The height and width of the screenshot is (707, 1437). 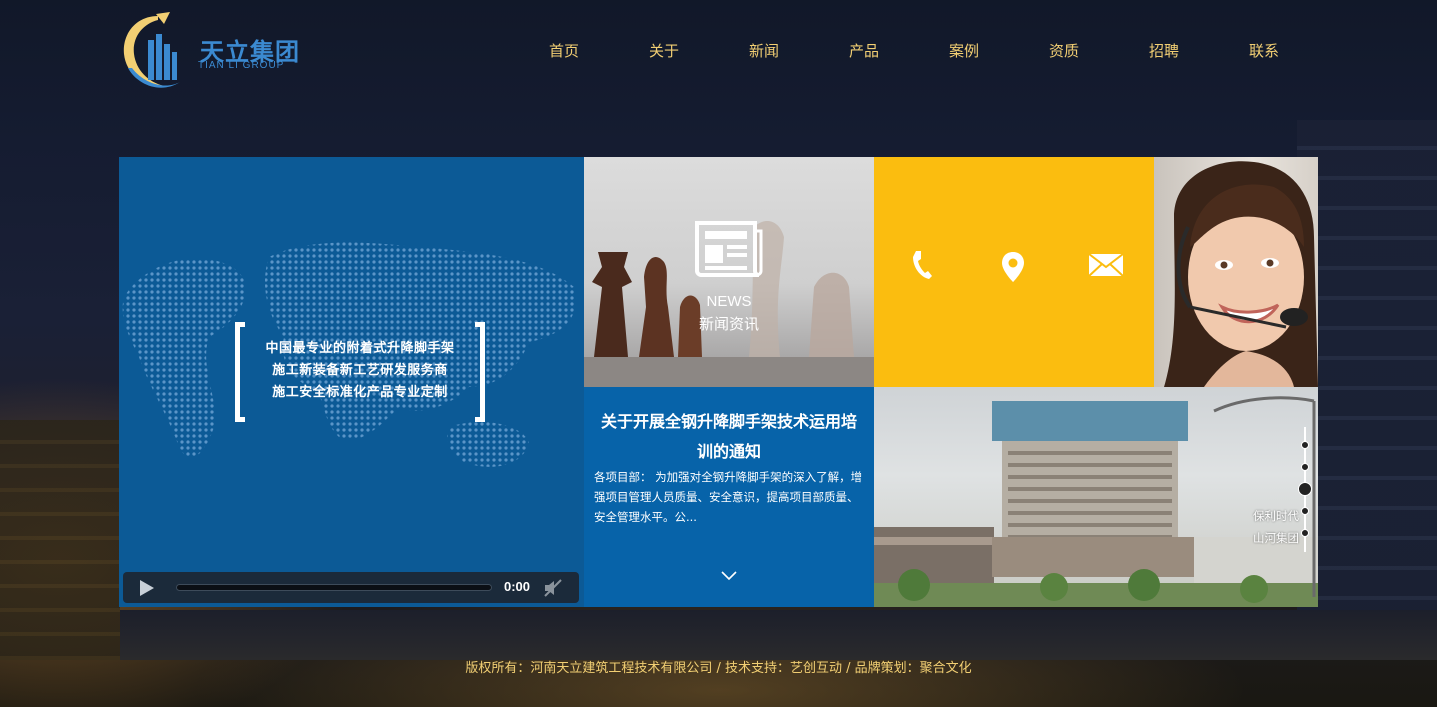 What do you see at coordinates (1096, 501) in the screenshot?
I see `case-building-image` at bounding box center [1096, 501].